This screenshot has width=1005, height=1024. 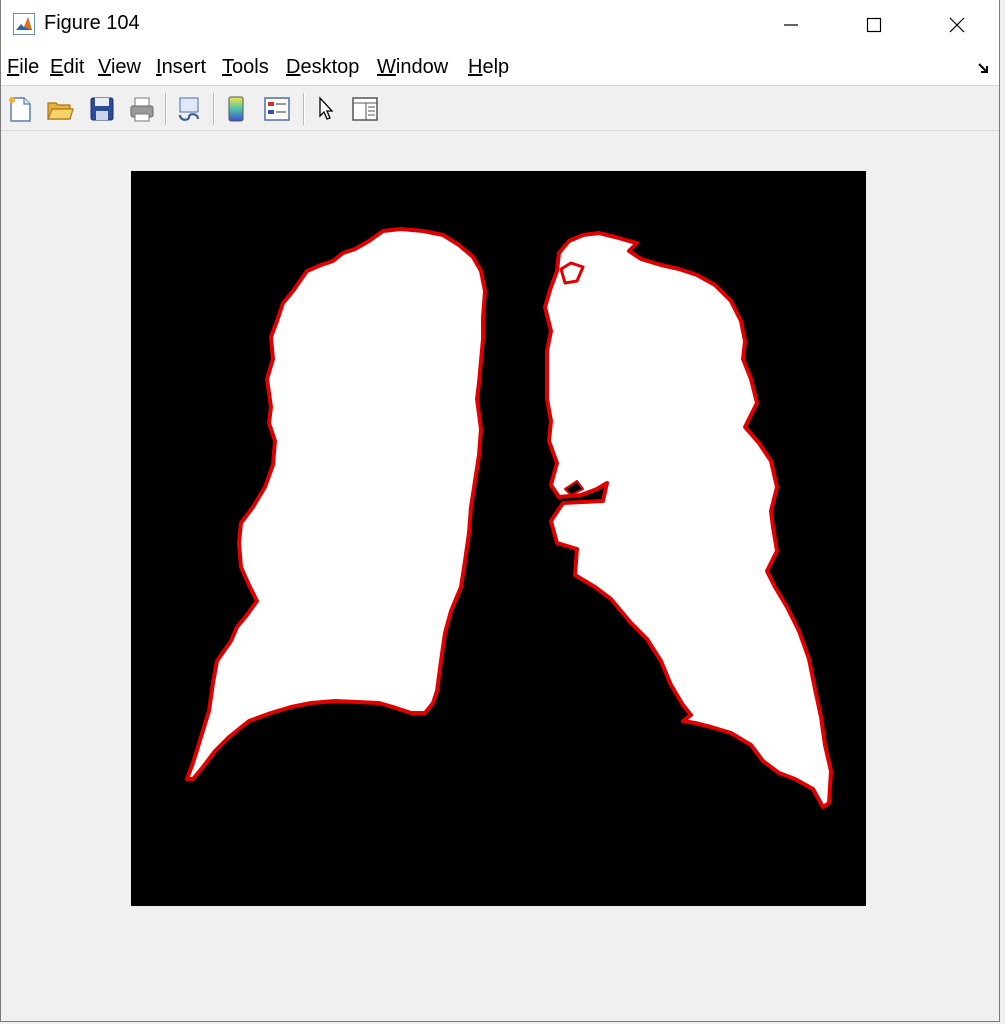 What do you see at coordinates (67, 67) in the screenshot?
I see `menu-edit: Edit` at bounding box center [67, 67].